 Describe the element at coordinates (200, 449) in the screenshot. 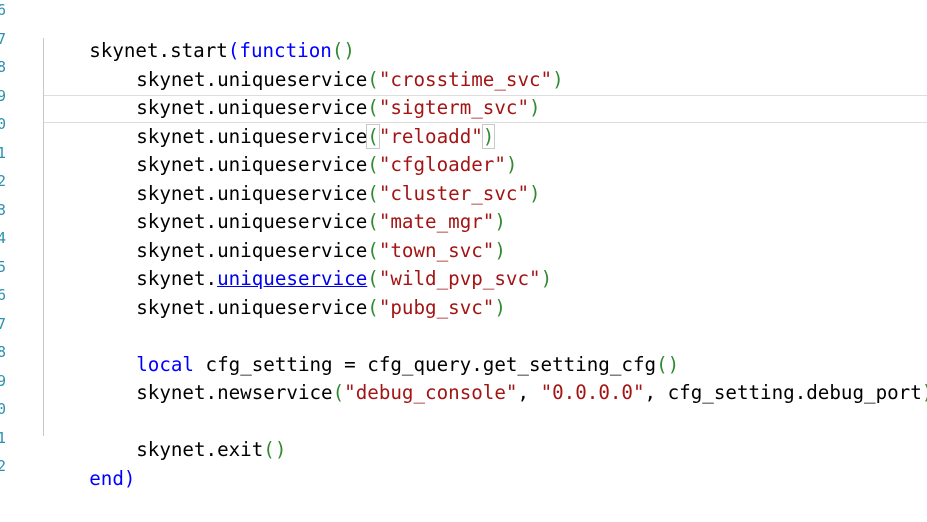

I see `code-token: skynet.exit` at that location.